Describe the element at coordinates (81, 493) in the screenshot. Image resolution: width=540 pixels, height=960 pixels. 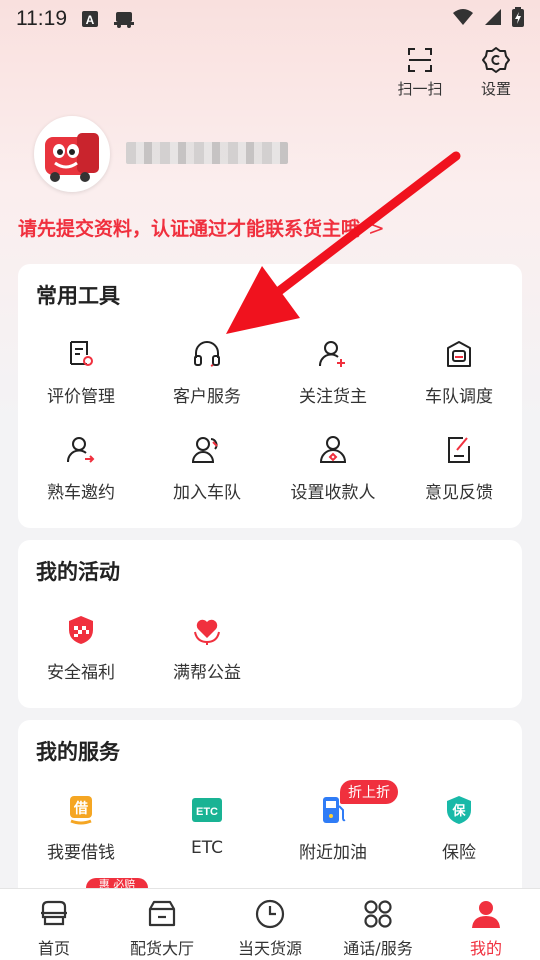
I see `tool-label: 熟车邀约` at that location.